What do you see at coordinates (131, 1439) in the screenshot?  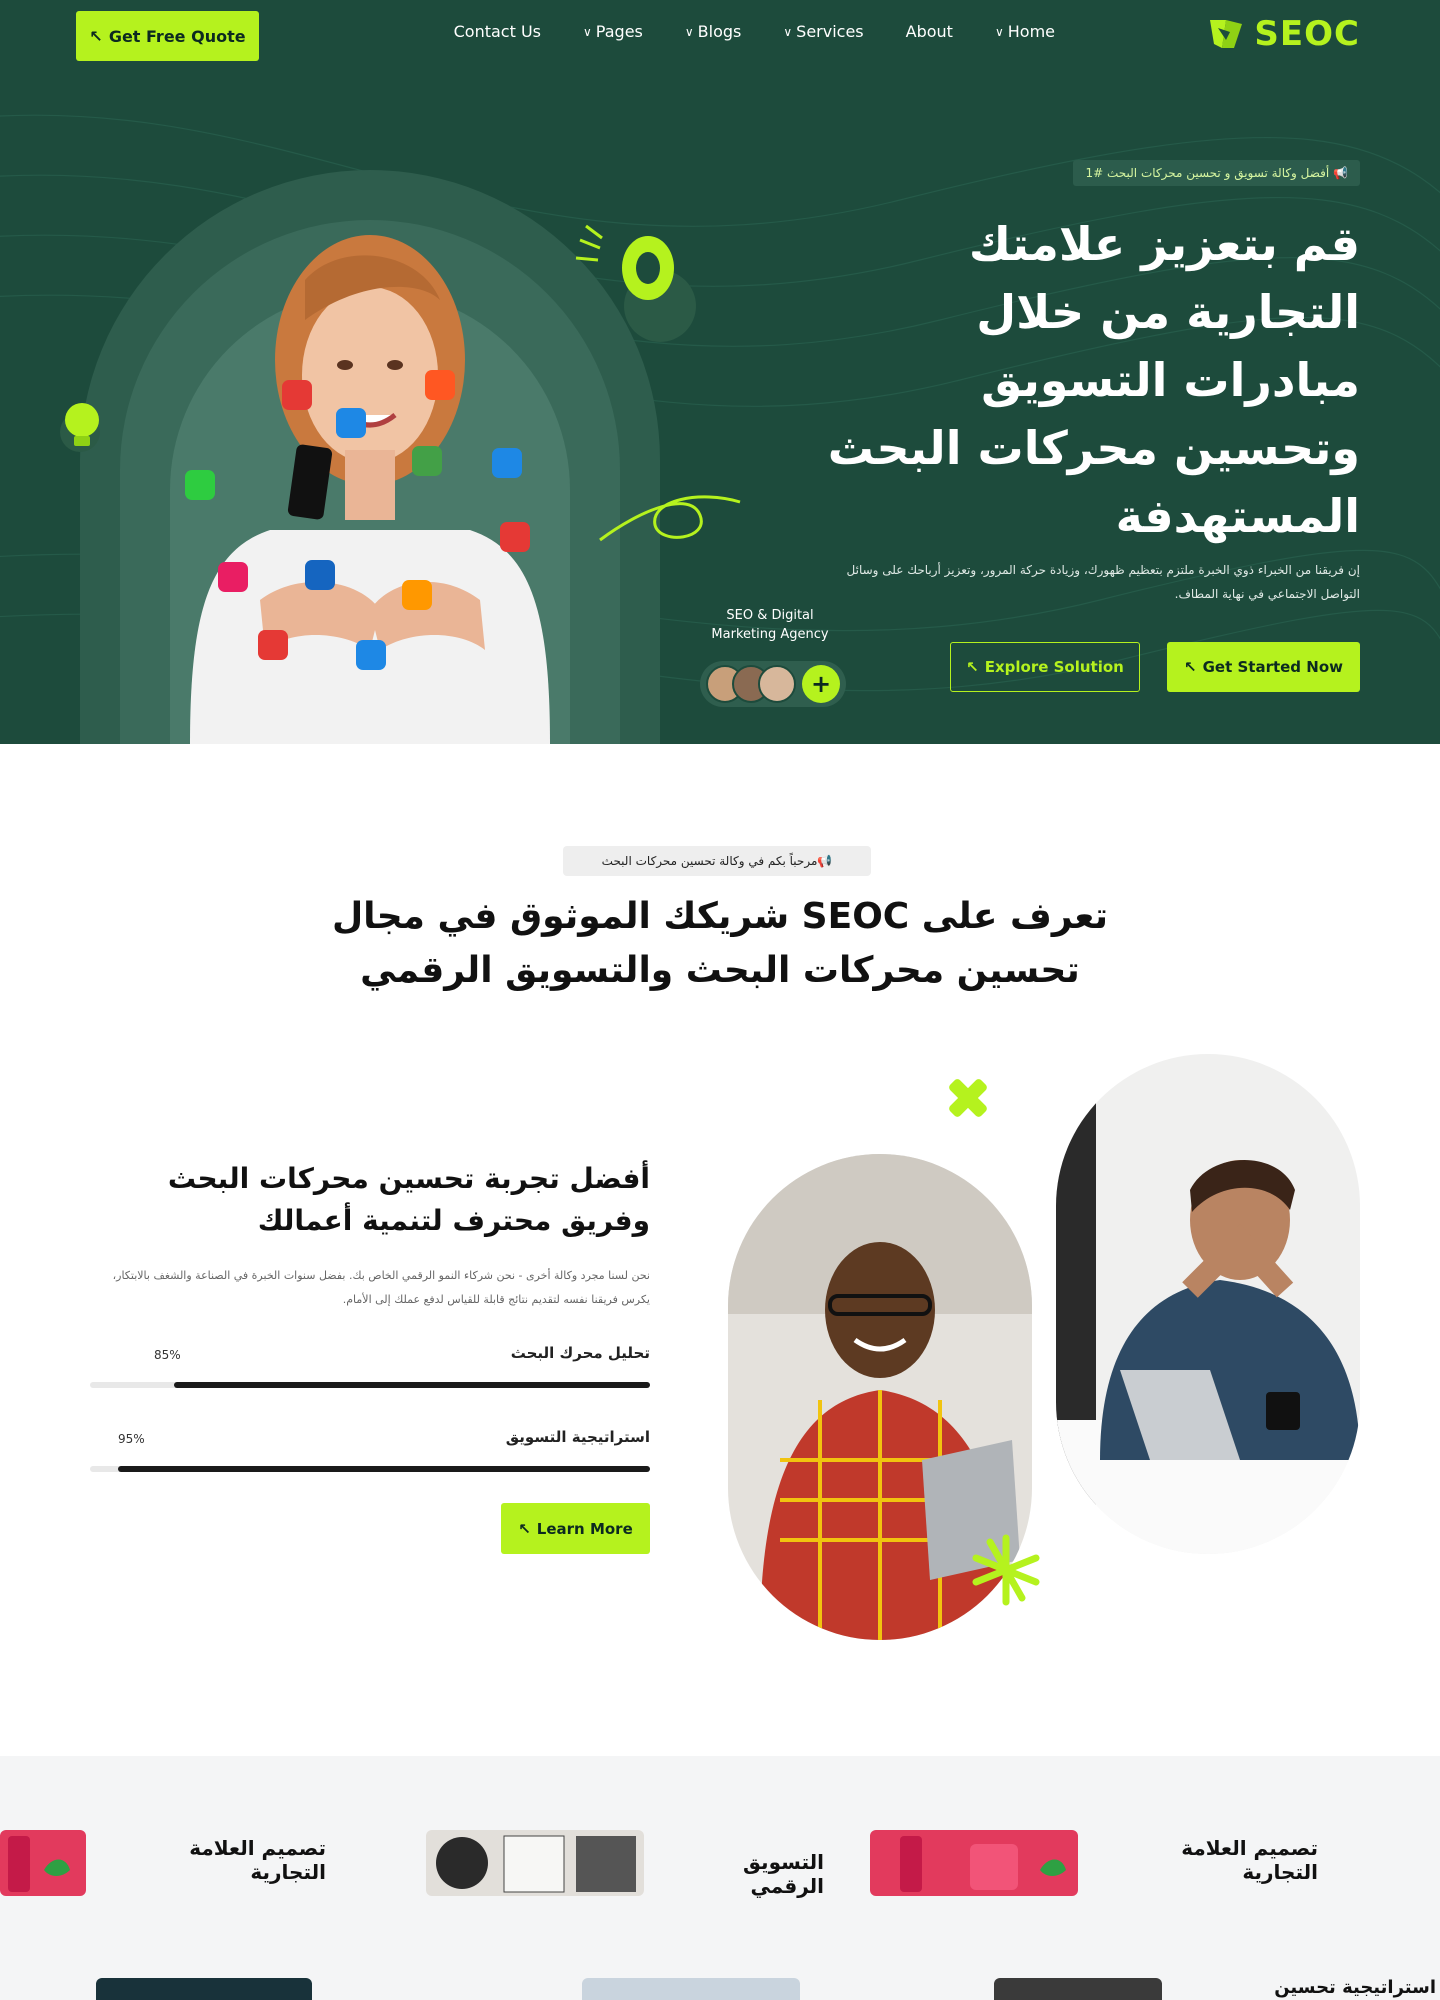 I see `skill-percent: 95%` at bounding box center [131, 1439].